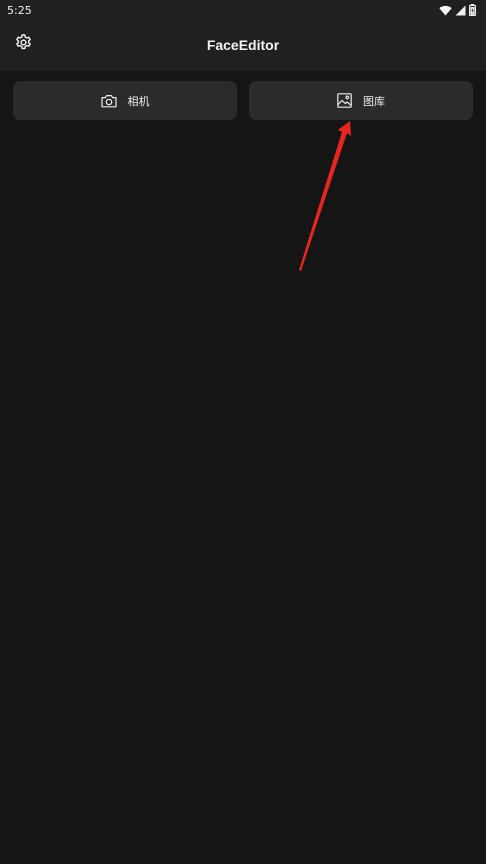  I want to click on status-time: 5:25, so click(19, 10).